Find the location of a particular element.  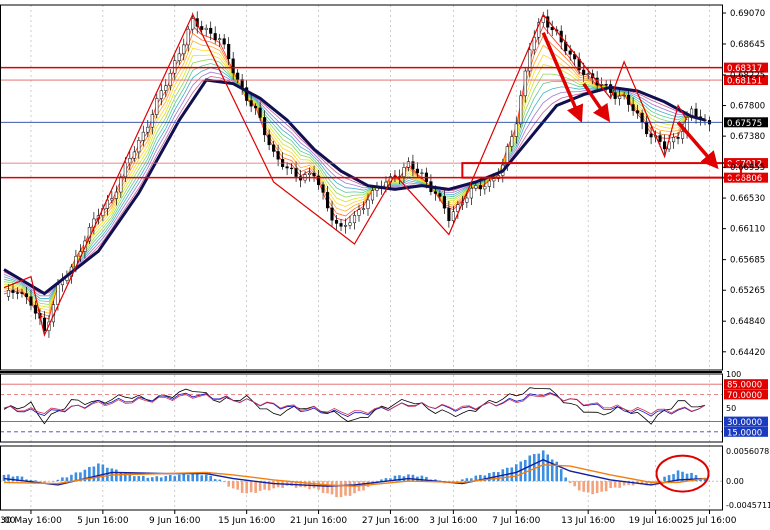

x-tick-label: 19 Jul 16:00 is located at coordinates (656, 521).